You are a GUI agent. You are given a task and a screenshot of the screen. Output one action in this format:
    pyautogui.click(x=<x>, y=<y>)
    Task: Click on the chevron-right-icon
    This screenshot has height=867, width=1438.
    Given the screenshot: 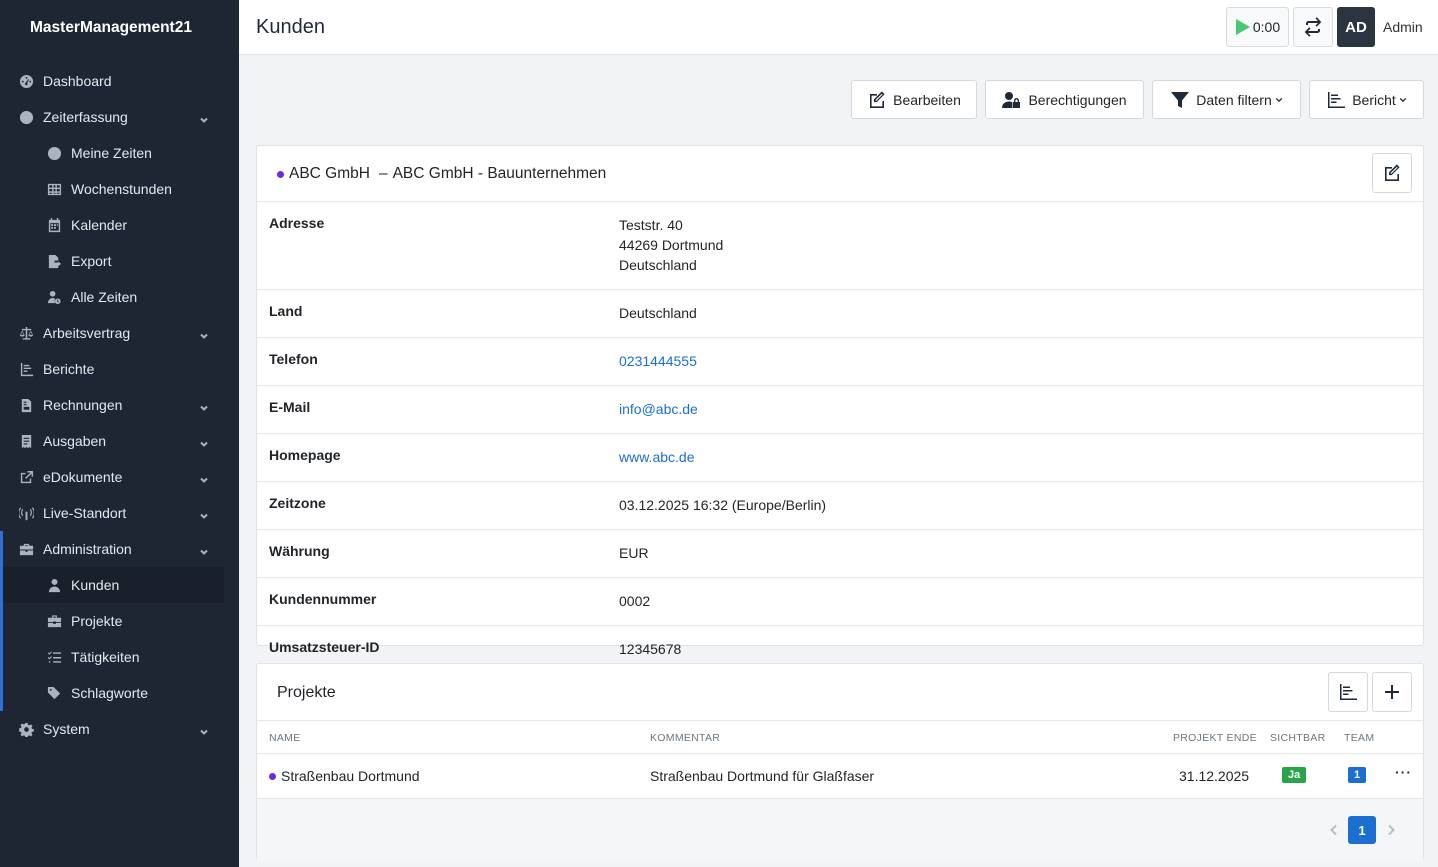 What is the action you would take?
    pyautogui.click(x=1391, y=830)
    